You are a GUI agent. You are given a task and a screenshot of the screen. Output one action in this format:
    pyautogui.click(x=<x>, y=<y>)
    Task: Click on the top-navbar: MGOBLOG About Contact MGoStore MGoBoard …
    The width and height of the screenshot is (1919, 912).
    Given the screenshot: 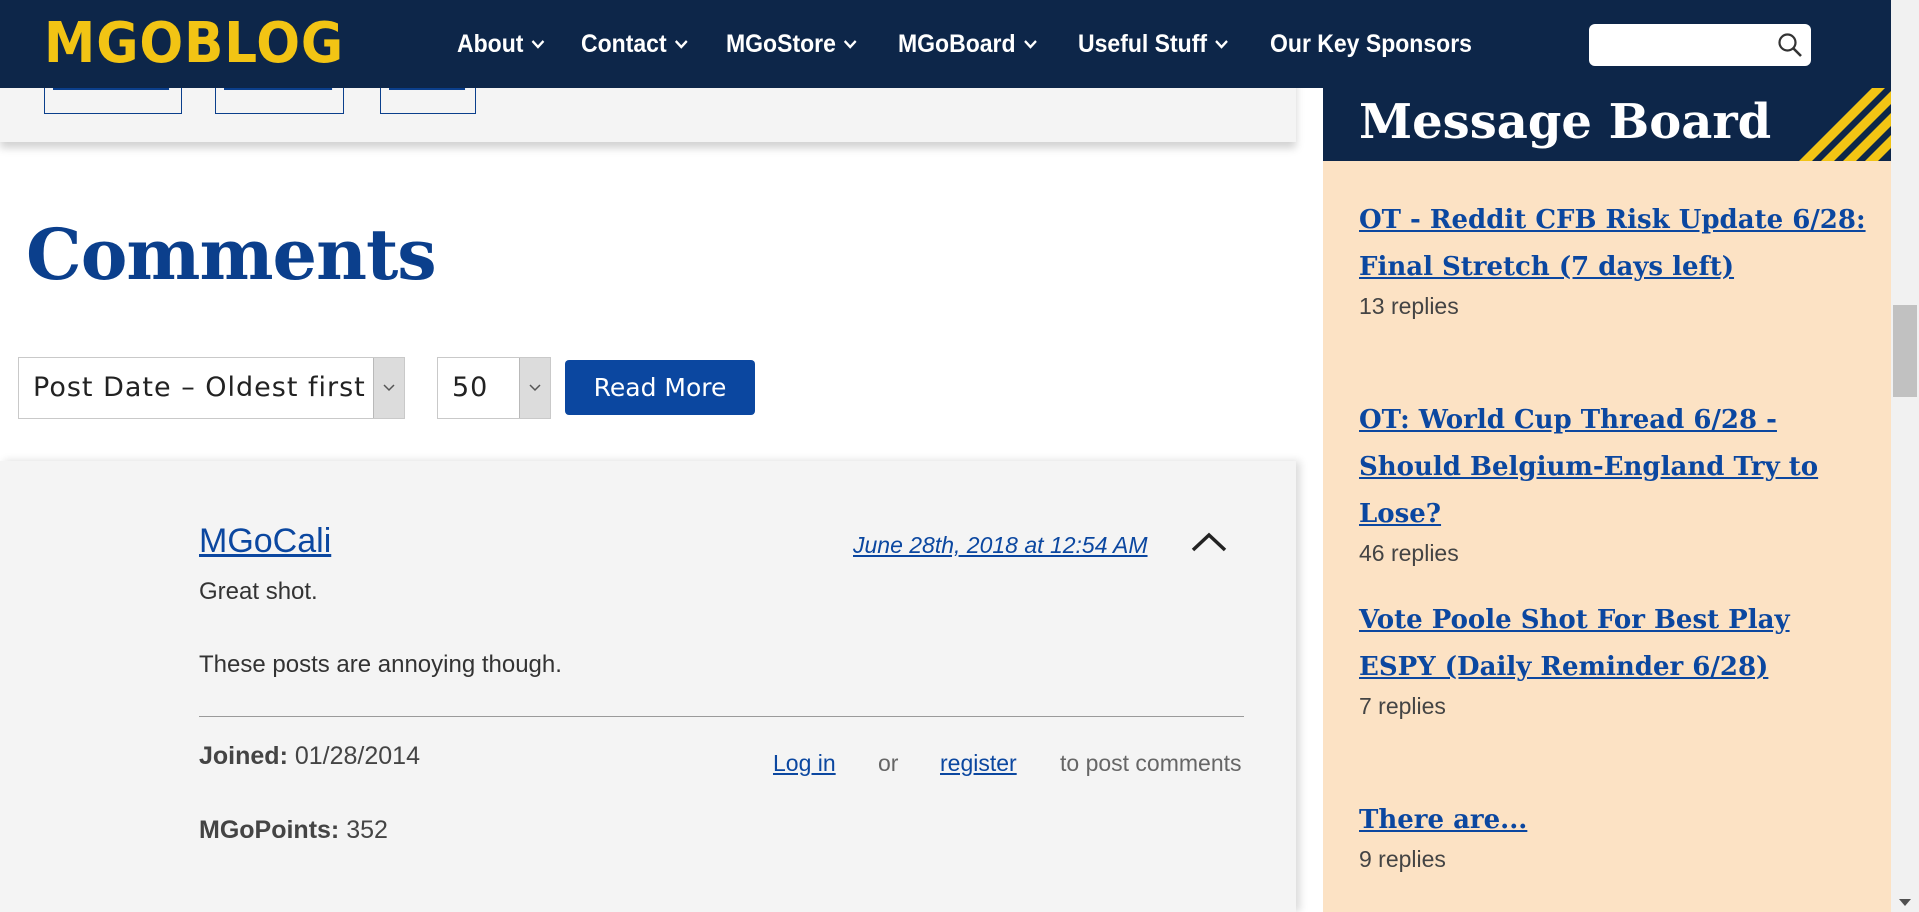 What is the action you would take?
    pyautogui.click(x=959, y=44)
    